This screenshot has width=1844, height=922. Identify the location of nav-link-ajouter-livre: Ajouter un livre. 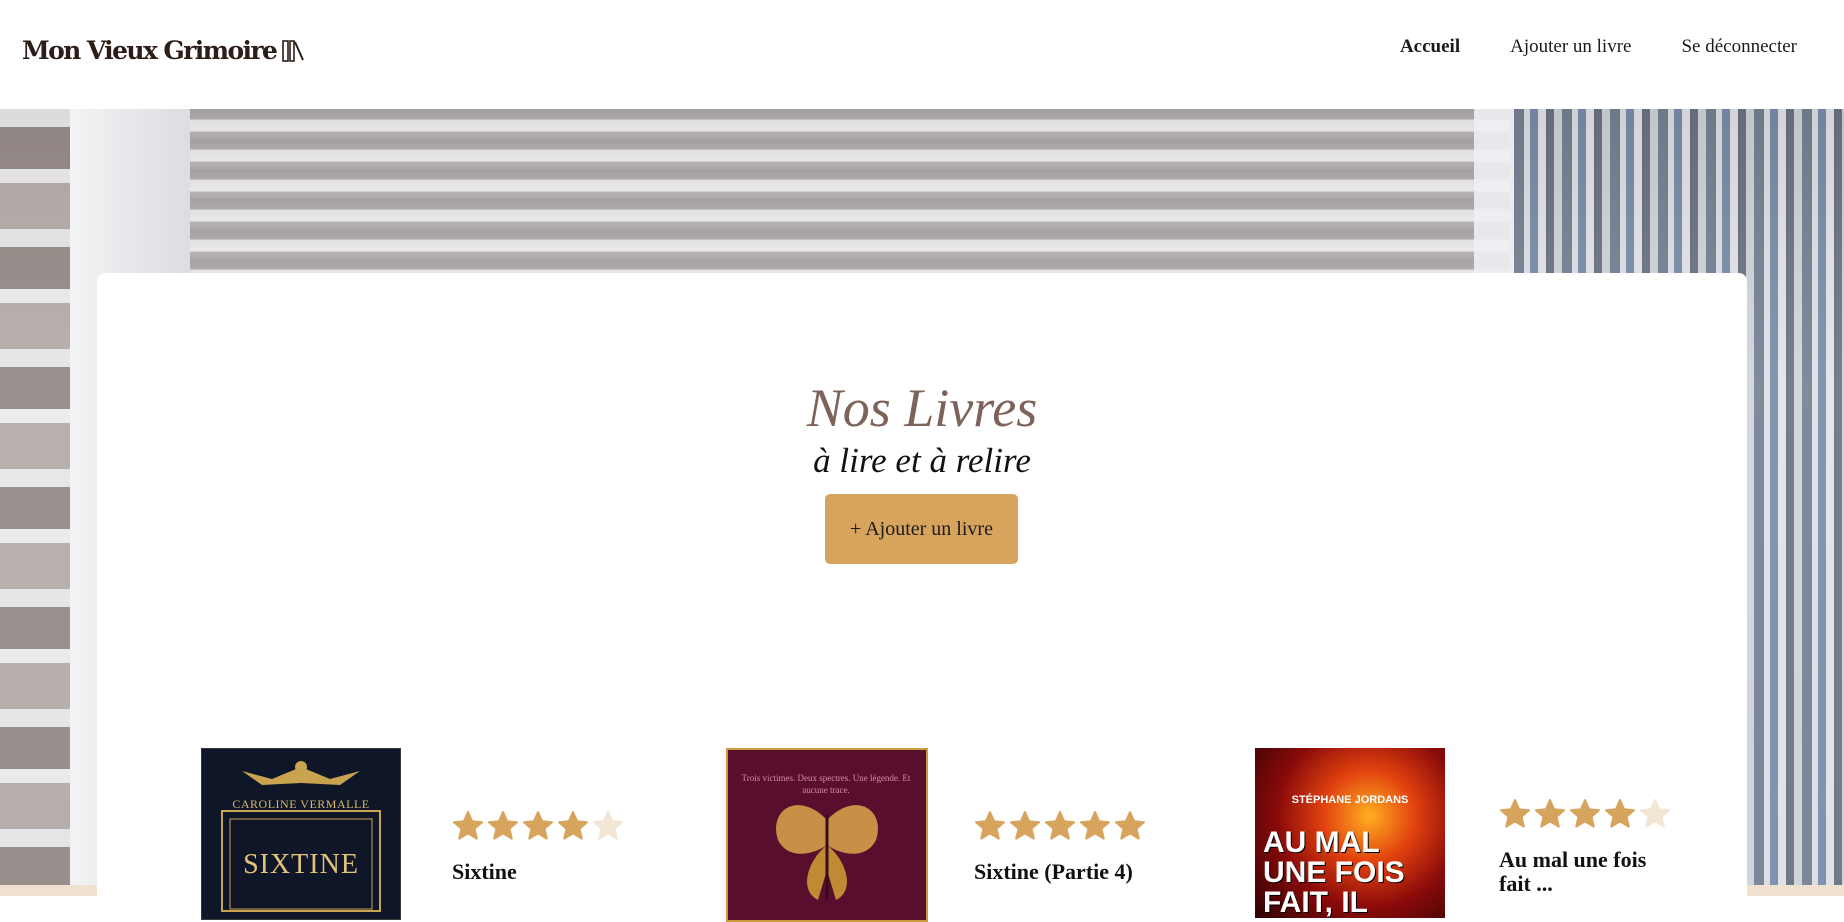
(1570, 47).